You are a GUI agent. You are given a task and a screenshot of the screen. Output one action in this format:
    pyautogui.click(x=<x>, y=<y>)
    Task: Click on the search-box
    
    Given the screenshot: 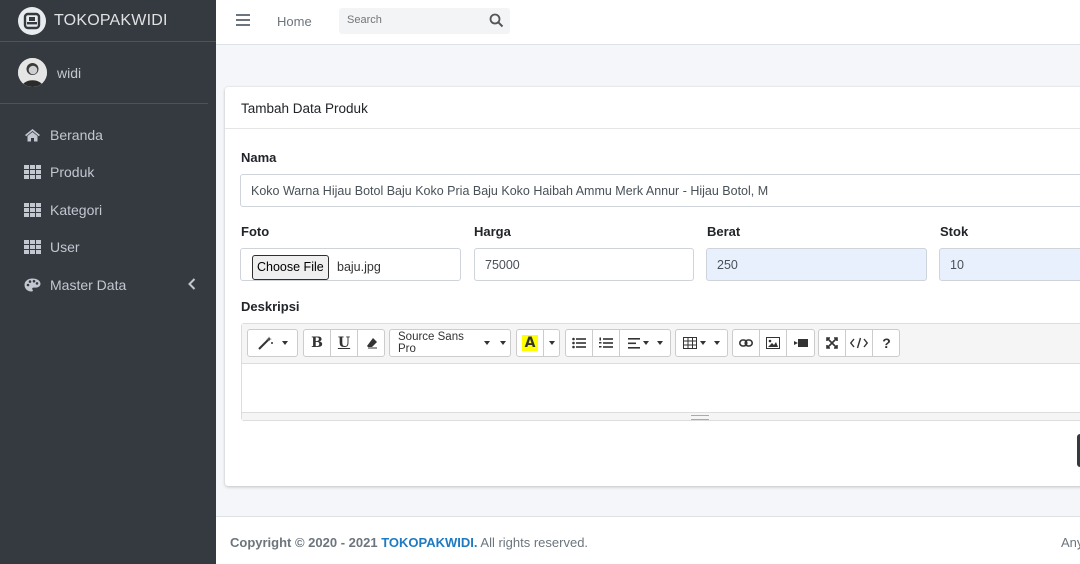 What is the action you would take?
    pyautogui.click(x=424, y=21)
    